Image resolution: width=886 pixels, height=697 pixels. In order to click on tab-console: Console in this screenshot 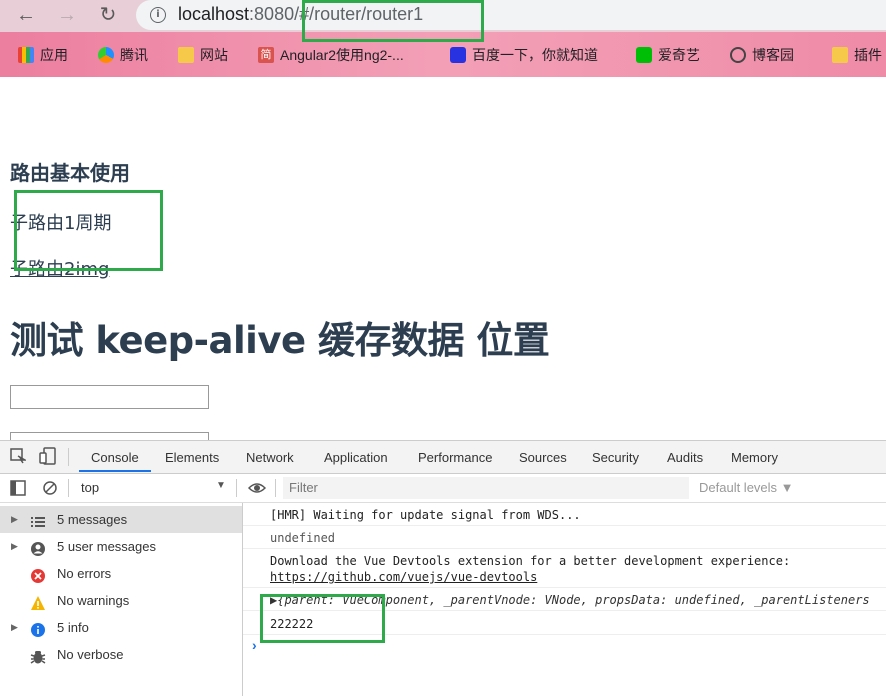, I will do `click(115, 457)`.